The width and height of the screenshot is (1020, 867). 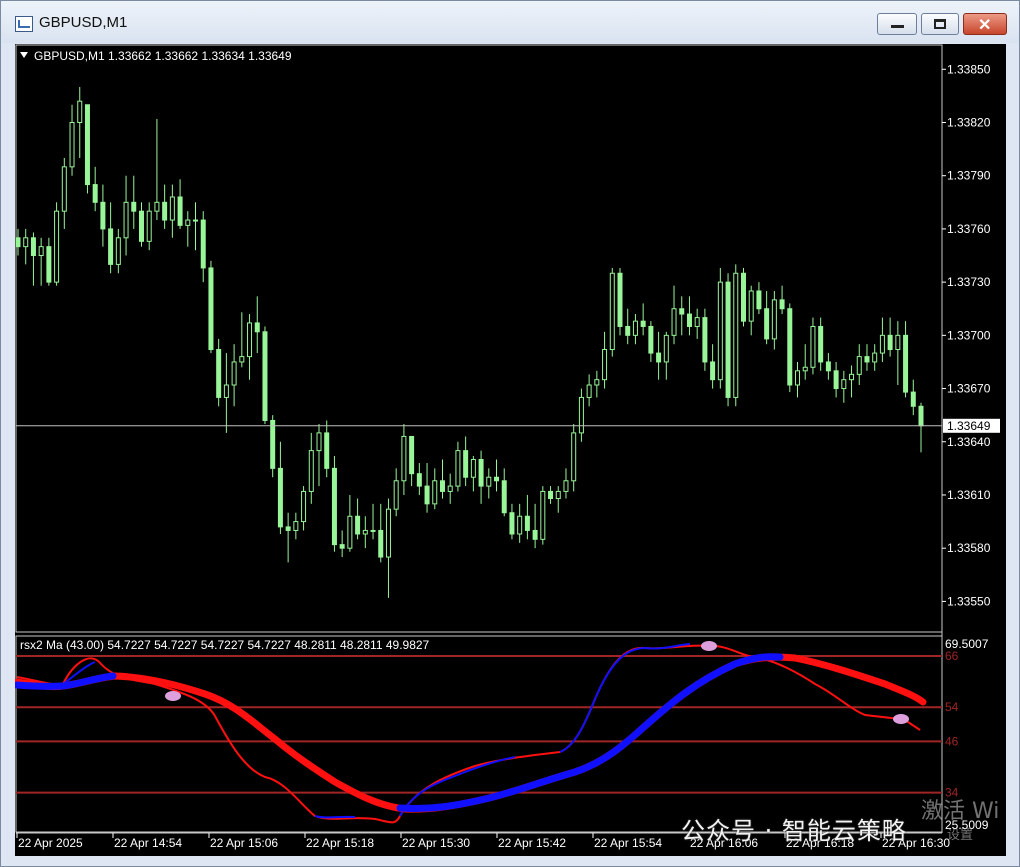 What do you see at coordinates (952, 707) in the screenshot?
I see `level-label: 54` at bounding box center [952, 707].